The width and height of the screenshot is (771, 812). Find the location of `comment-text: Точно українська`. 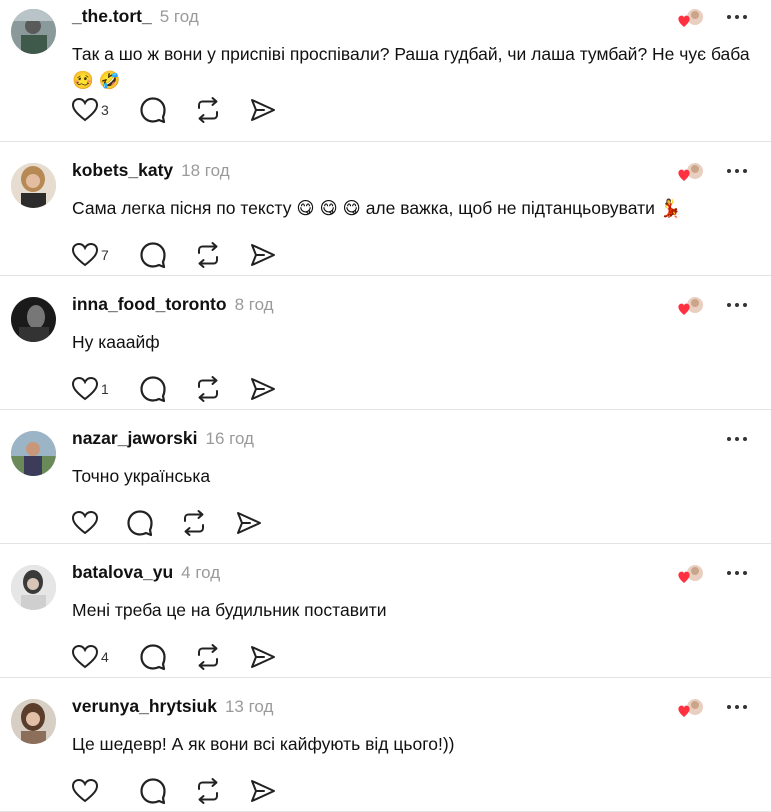

comment-text: Точно українська is located at coordinates (141, 476).